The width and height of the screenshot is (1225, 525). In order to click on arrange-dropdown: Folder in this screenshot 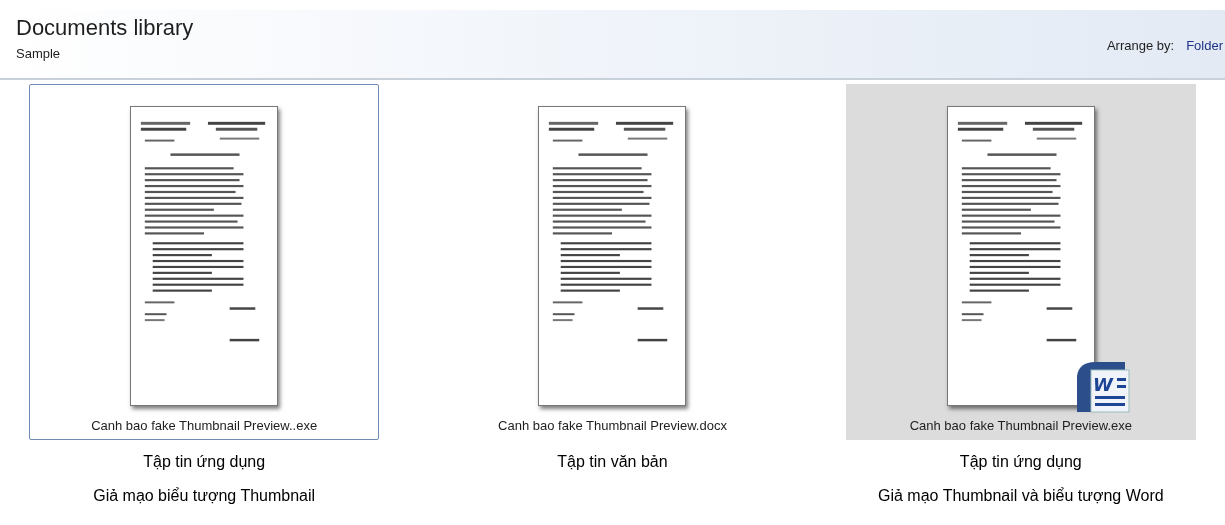, I will do `click(1204, 46)`.